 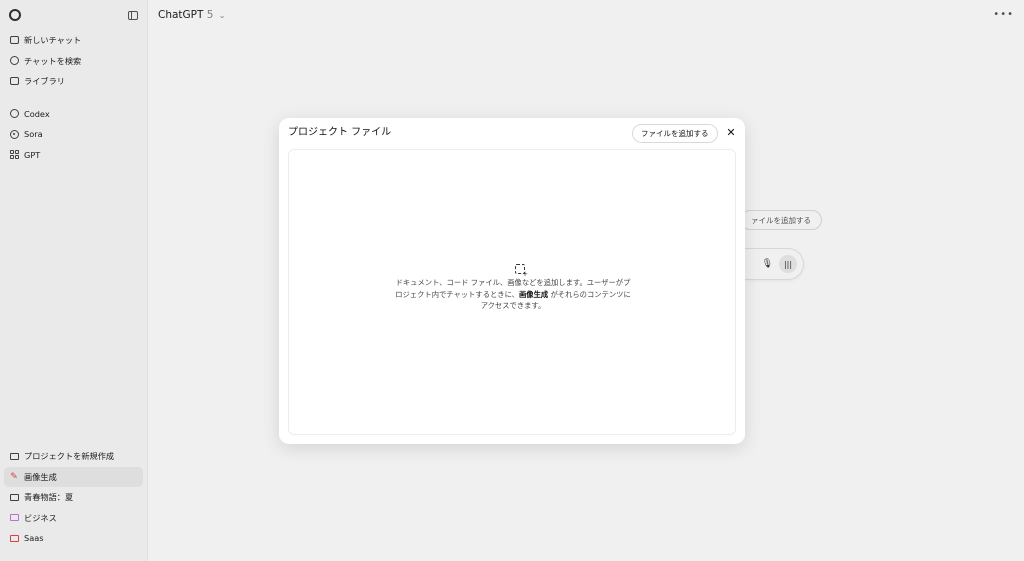 I want to click on add-files-button: ファイルを追加する, so click(x=675, y=133).